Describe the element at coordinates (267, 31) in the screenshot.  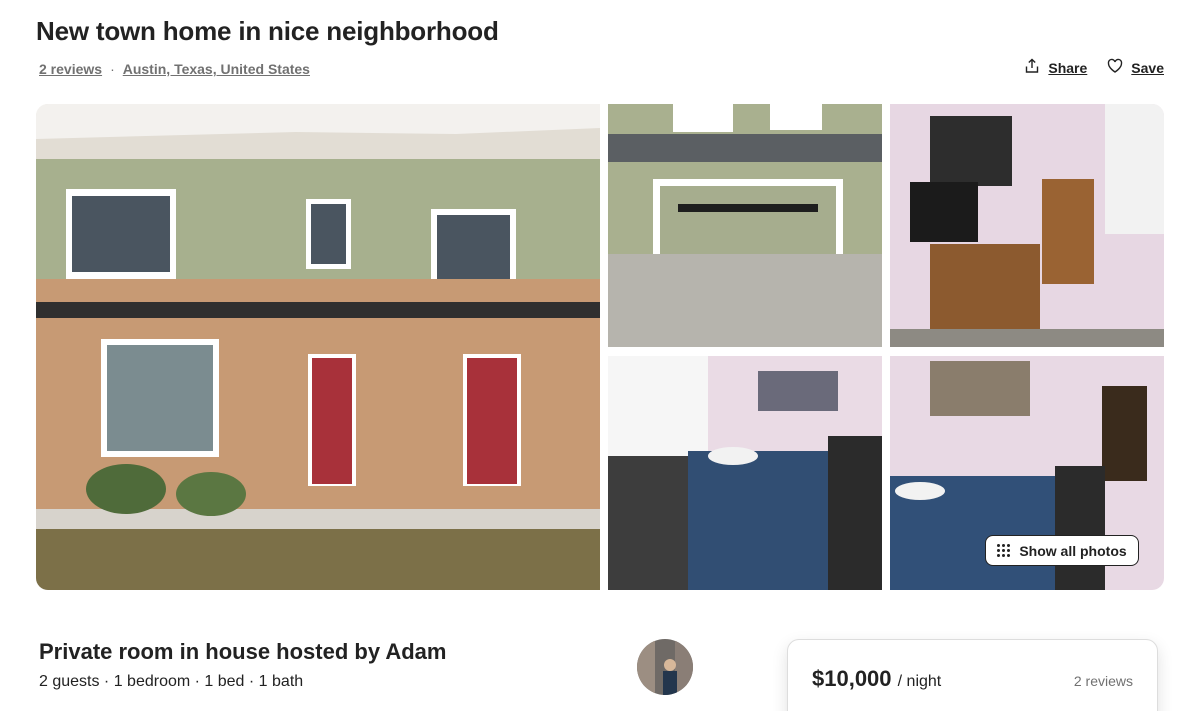
I see `listing-title: New town home in nice neighborhood` at that location.